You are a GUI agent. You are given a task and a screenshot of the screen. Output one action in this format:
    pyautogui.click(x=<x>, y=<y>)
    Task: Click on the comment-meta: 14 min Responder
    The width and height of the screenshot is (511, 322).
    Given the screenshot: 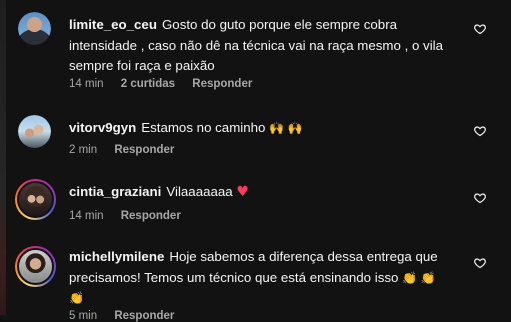 What is the action you would take?
    pyautogui.click(x=132, y=216)
    